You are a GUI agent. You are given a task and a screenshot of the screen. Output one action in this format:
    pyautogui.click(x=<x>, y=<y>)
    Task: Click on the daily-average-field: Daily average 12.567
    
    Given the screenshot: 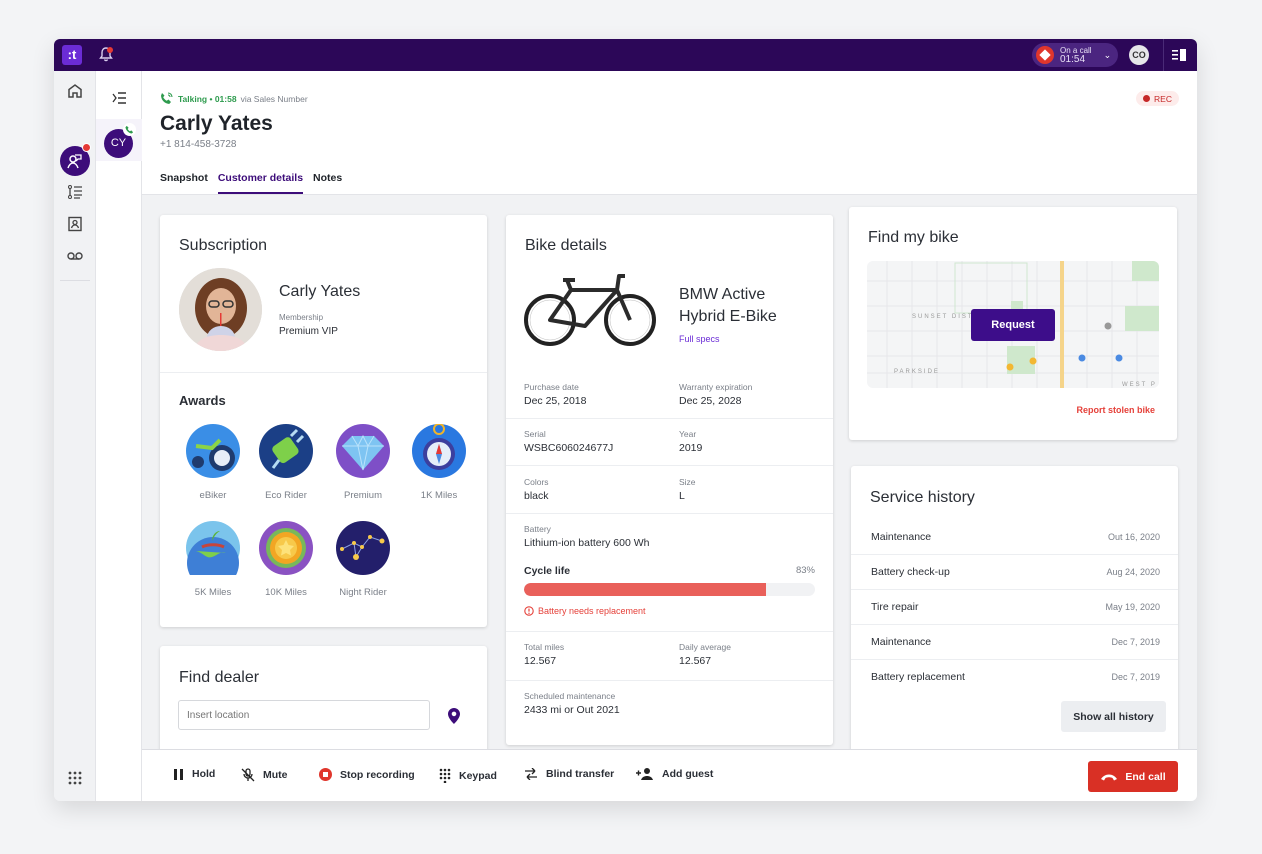 What is the action you would take?
    pyautogui.click(x=705, y=654)
    